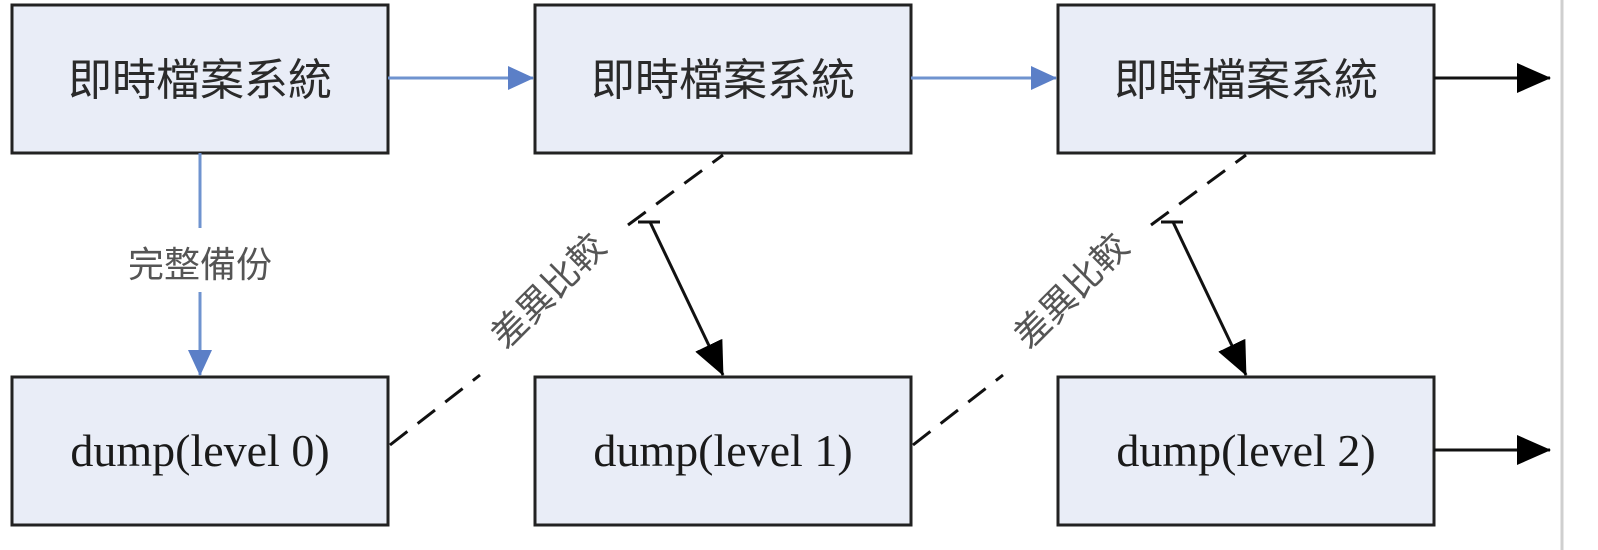  I want to click on diff-compare-label-2: 差異比較, so click(1071, 291).